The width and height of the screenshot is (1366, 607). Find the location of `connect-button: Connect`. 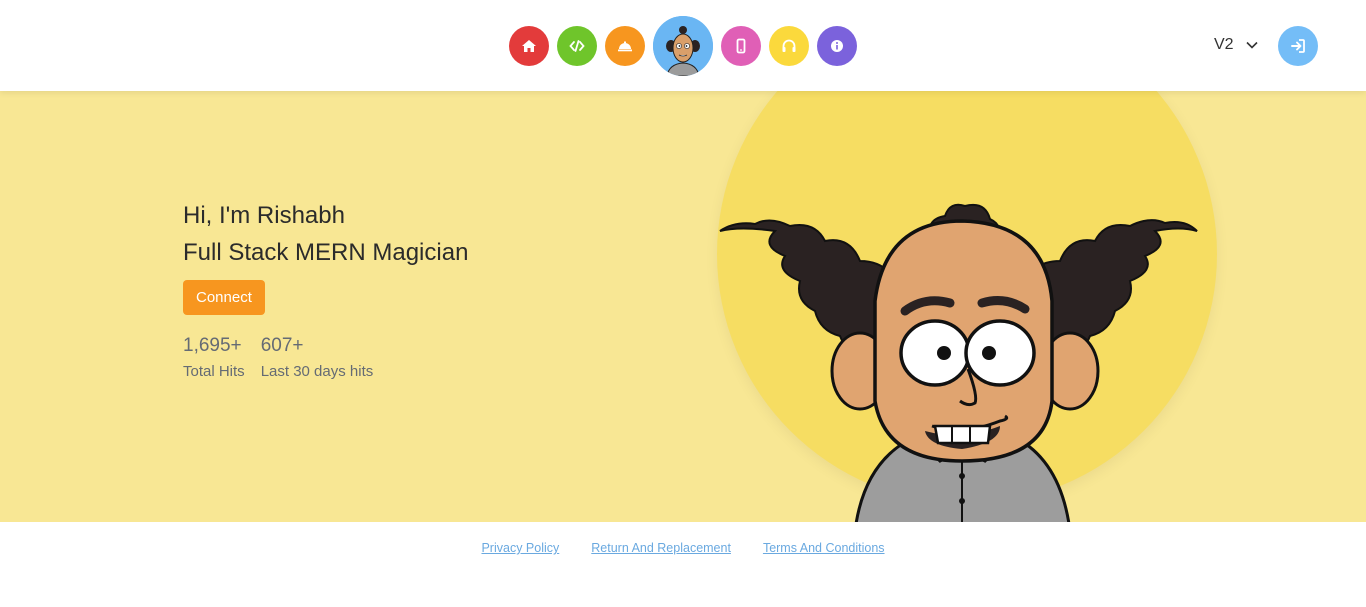

connect-button: Connect is located at coordinates (224, 297).